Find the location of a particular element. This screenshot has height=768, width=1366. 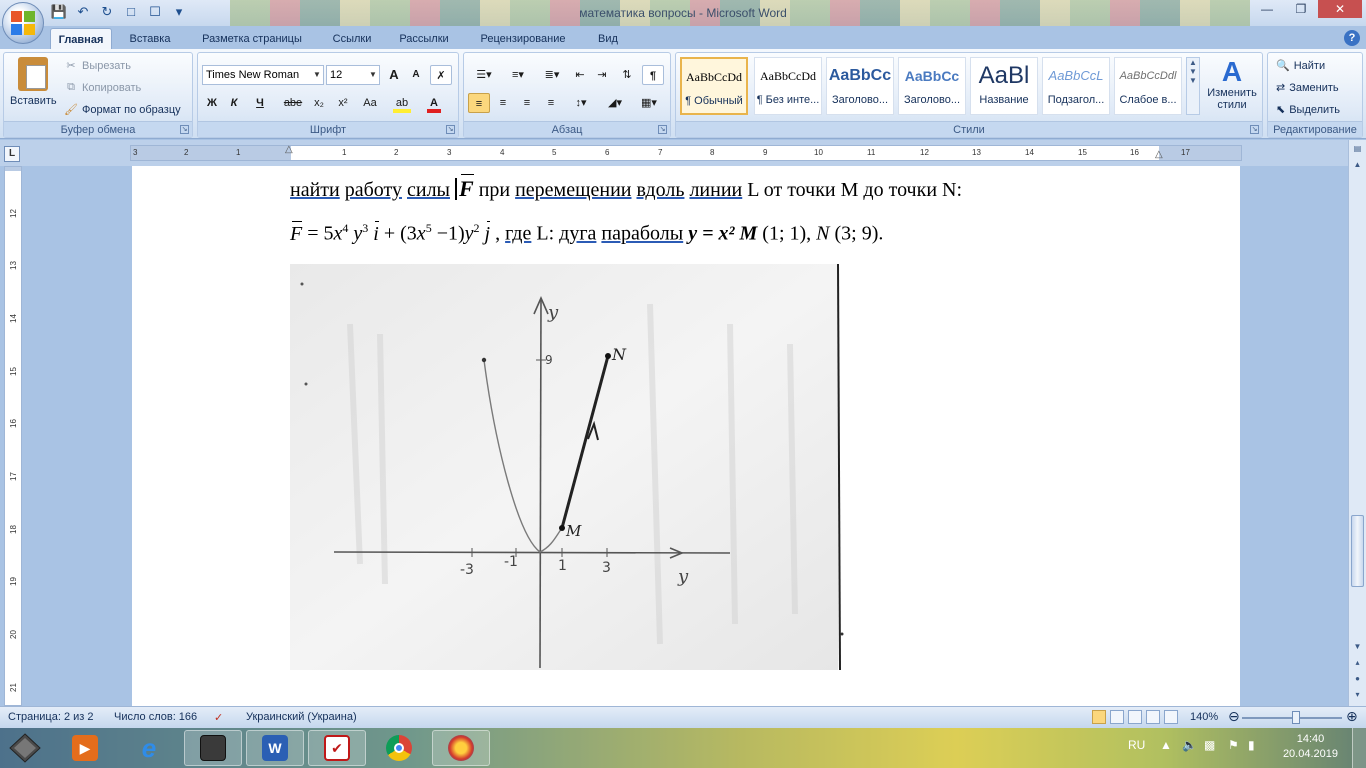

select-button: ⬉ Выделить is located at coordinates (1308, 110).